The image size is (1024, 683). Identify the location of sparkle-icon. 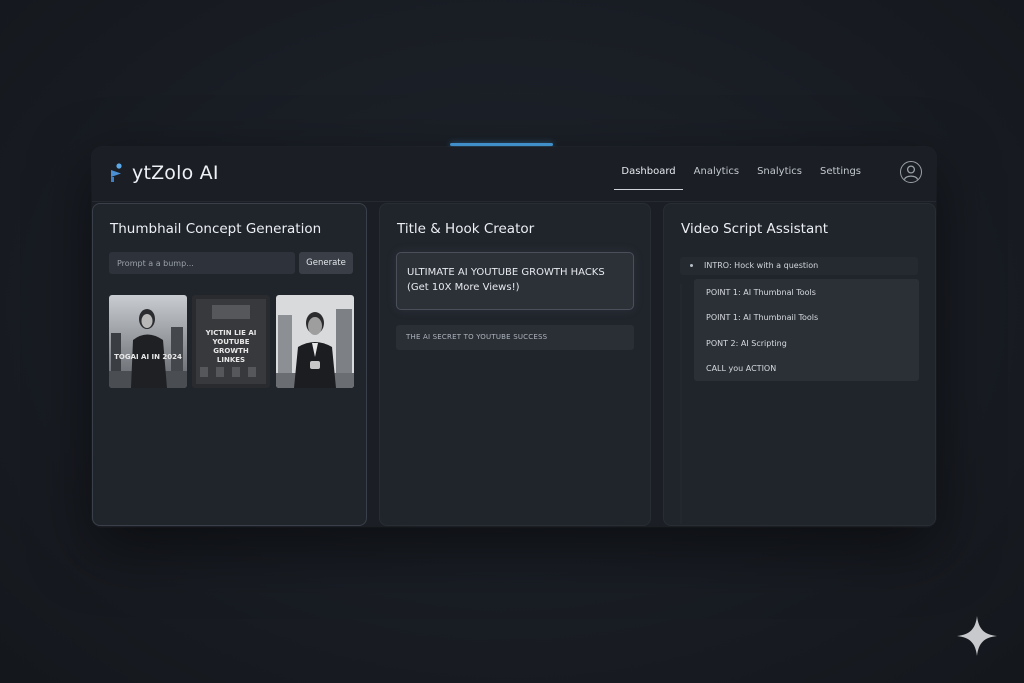
(977, 636).